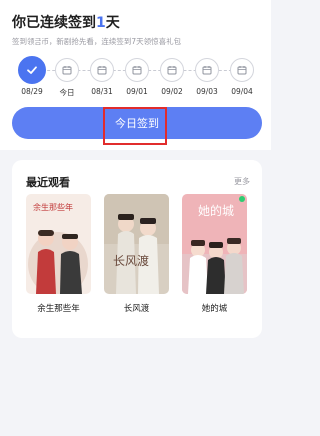 The height and width of the screenshot is (436, 320). What do you see at coordinates (137, 91) in the screenshot?
I see `checkin-day-label: 09/01` at bounding box center [137, 91].